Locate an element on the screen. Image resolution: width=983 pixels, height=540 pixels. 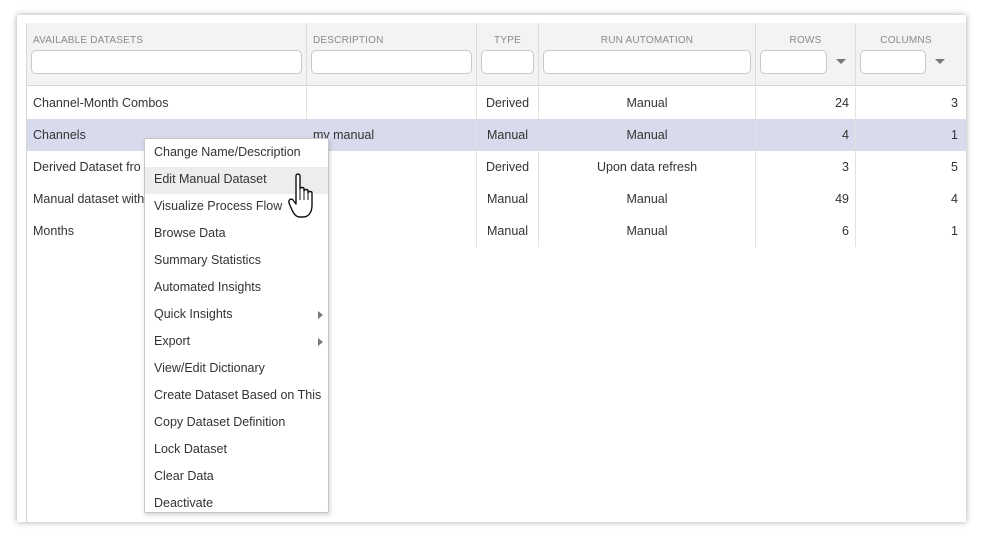
filter-run-automation-input is located at coordinates (647, 62).